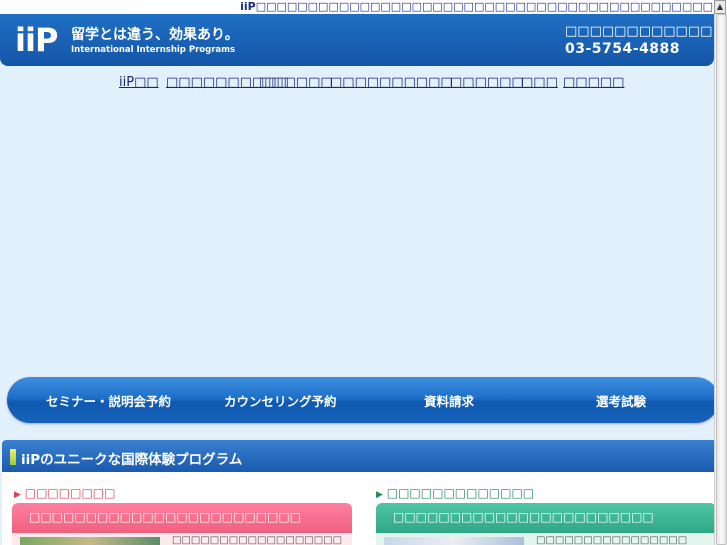 The image size is (727, 545). Describe the element at coordinates (639, 31) in the screenshot. I see `contact-label: □□□□□□□□□□□□` at that location.